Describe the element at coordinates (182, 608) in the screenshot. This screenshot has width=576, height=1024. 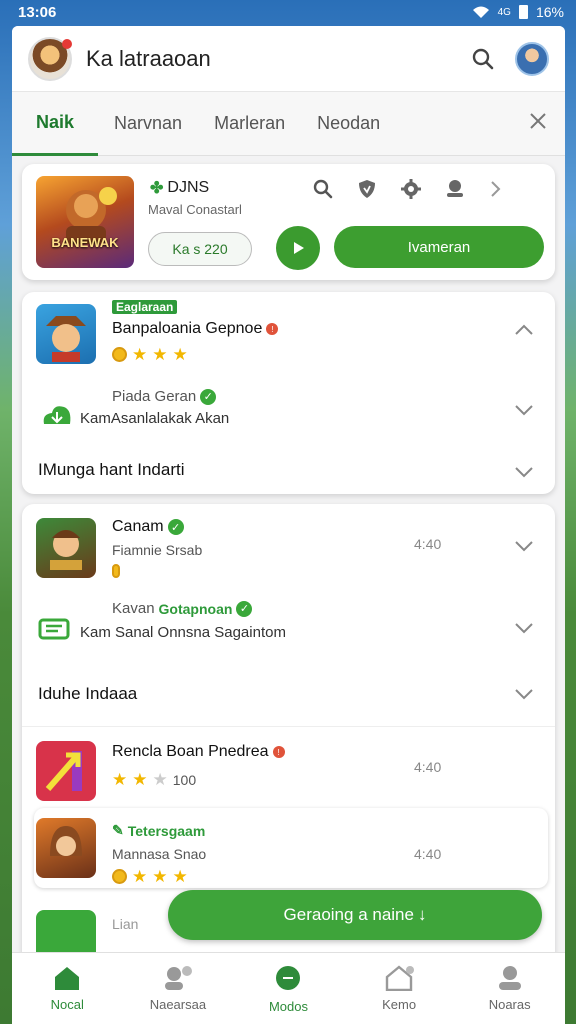
I see `row-title: Kavan Gotapnoan ✓` at that location.